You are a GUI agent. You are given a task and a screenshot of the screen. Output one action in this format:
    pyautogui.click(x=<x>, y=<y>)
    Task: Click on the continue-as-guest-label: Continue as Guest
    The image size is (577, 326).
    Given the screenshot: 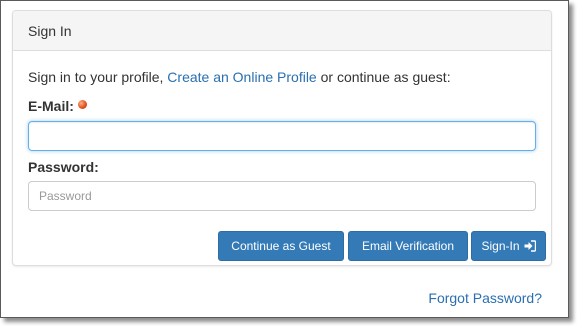 What is the action you would take?
    pyautogui.click(x=281, y=246)
    